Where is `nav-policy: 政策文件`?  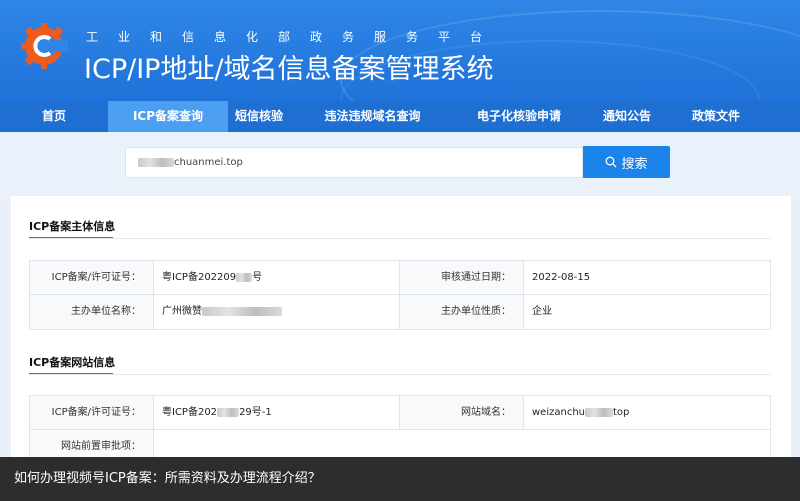 nav-policy: 政策文件 is located at coordinates (716, 116).